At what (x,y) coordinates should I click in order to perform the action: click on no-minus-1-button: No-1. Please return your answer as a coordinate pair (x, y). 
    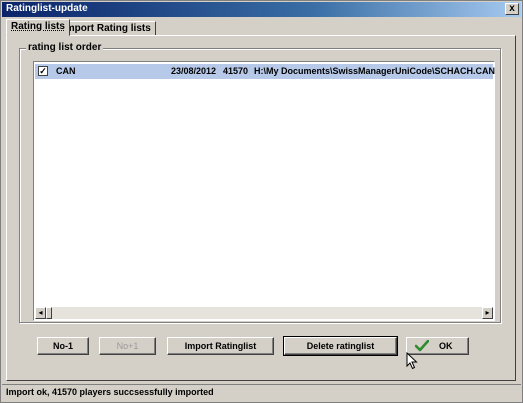
    Looking at the image, I should click on (63, 346).